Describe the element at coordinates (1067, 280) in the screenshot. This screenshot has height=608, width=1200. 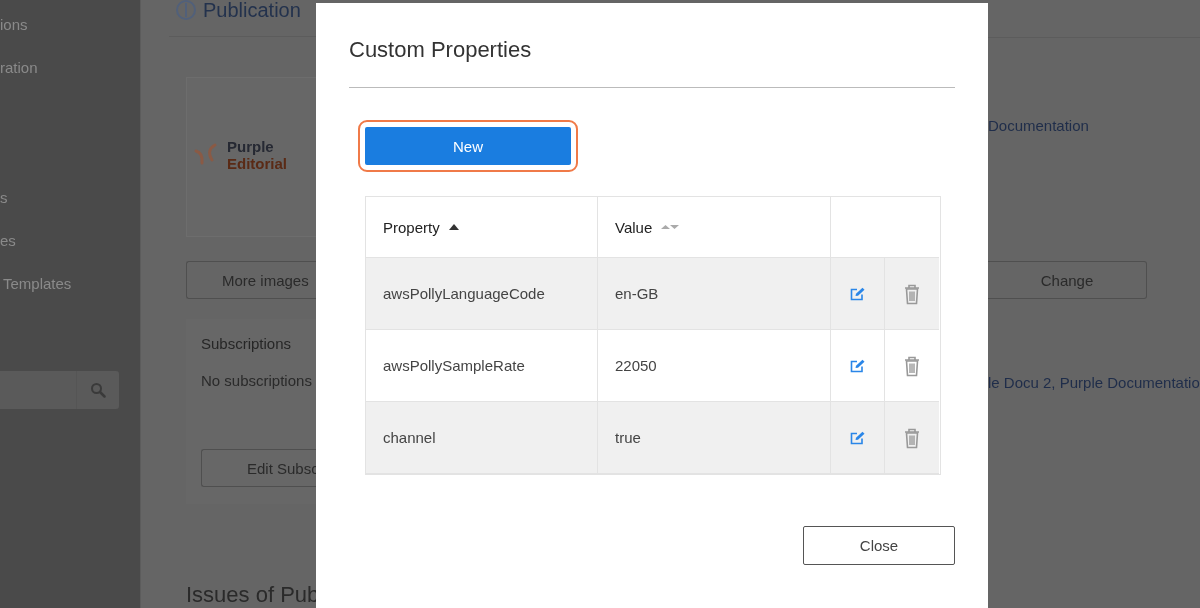
I see `change-button: Change` at that location.